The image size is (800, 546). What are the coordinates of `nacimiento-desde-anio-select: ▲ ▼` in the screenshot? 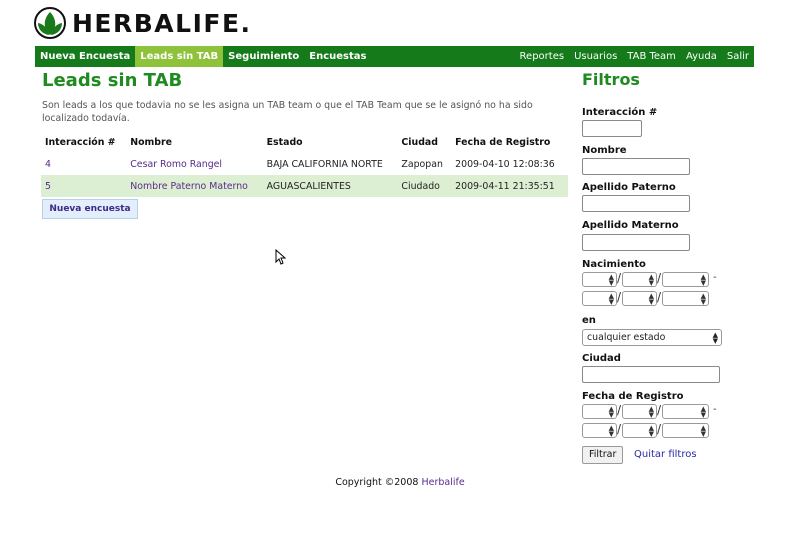 It's located at (685, 279).